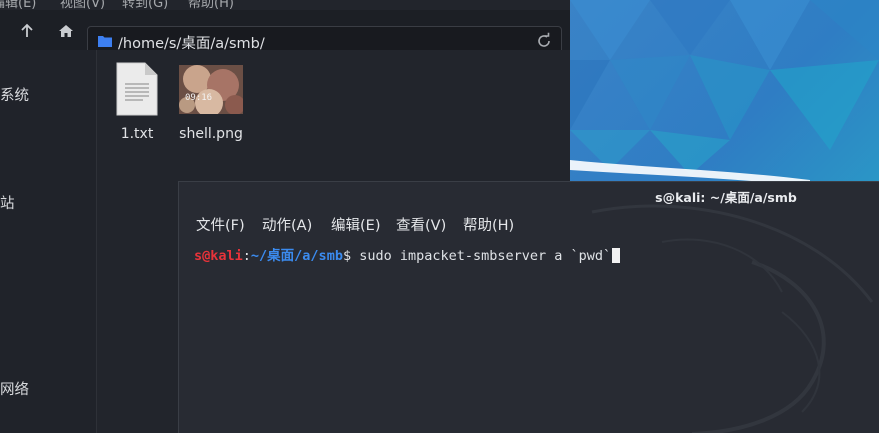 The height and width of the screenshot is (433, 879). I want to click on file-name: shell.png, so click(211, 134).